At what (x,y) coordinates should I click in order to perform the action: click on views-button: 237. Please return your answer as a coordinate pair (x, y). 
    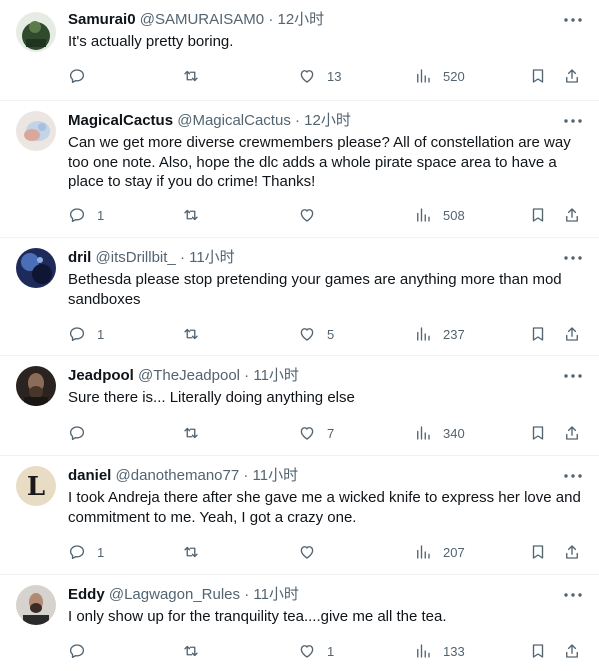
    Looking at the image, I should click on (439, 334).